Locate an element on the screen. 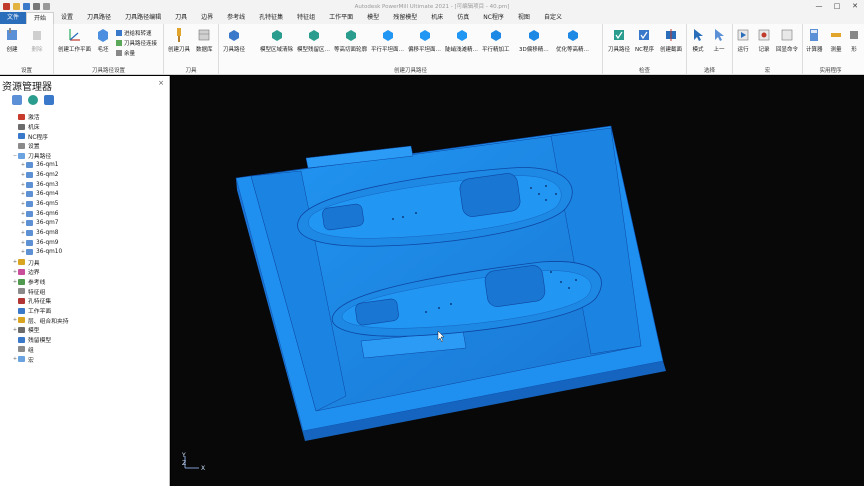  tree-item: + 模型 is located at coordinates (85, 330).